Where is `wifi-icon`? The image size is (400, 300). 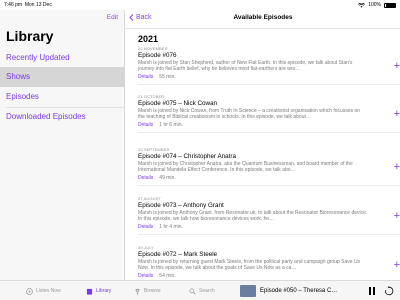
wifi-icon is located at coordinates (362, 5).